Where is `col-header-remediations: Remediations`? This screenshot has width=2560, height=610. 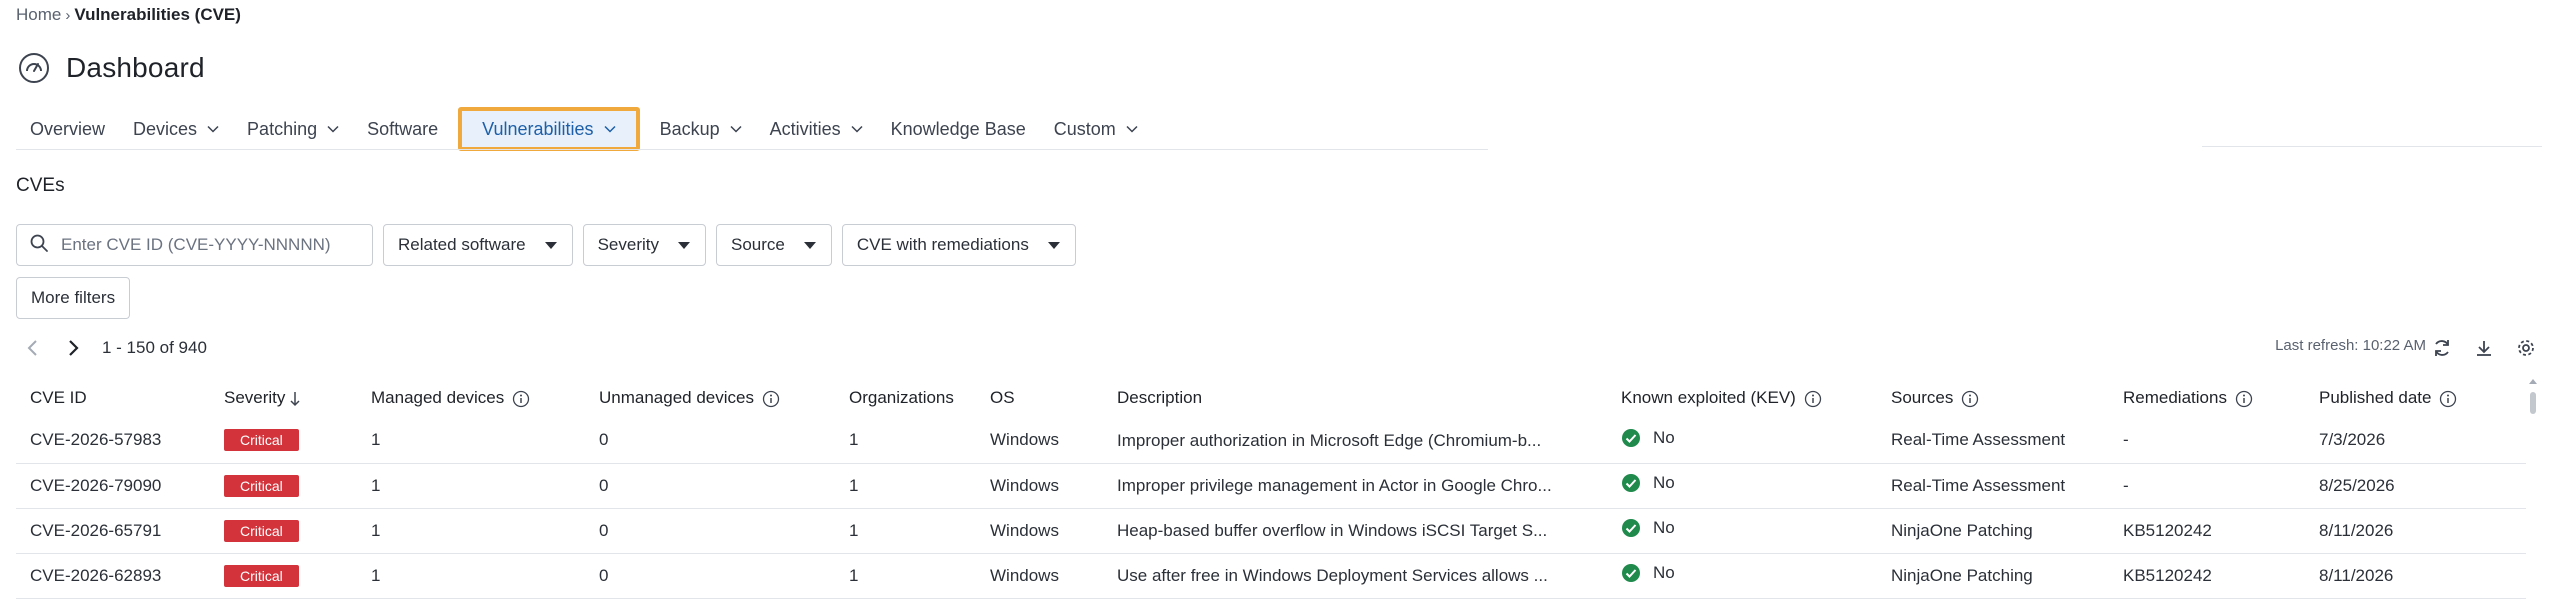
col-header-remediations: Remediations is located at coordinates (2221, 398).